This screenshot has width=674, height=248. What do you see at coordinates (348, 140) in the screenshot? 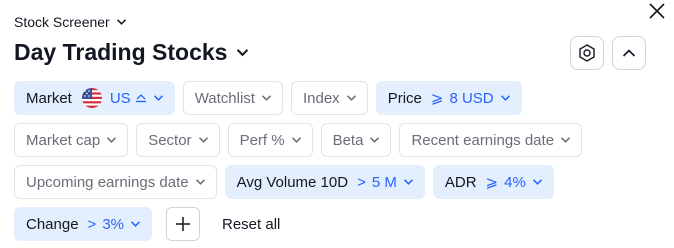
I see `filter-label: Beta` at bounding box center [348, 140].